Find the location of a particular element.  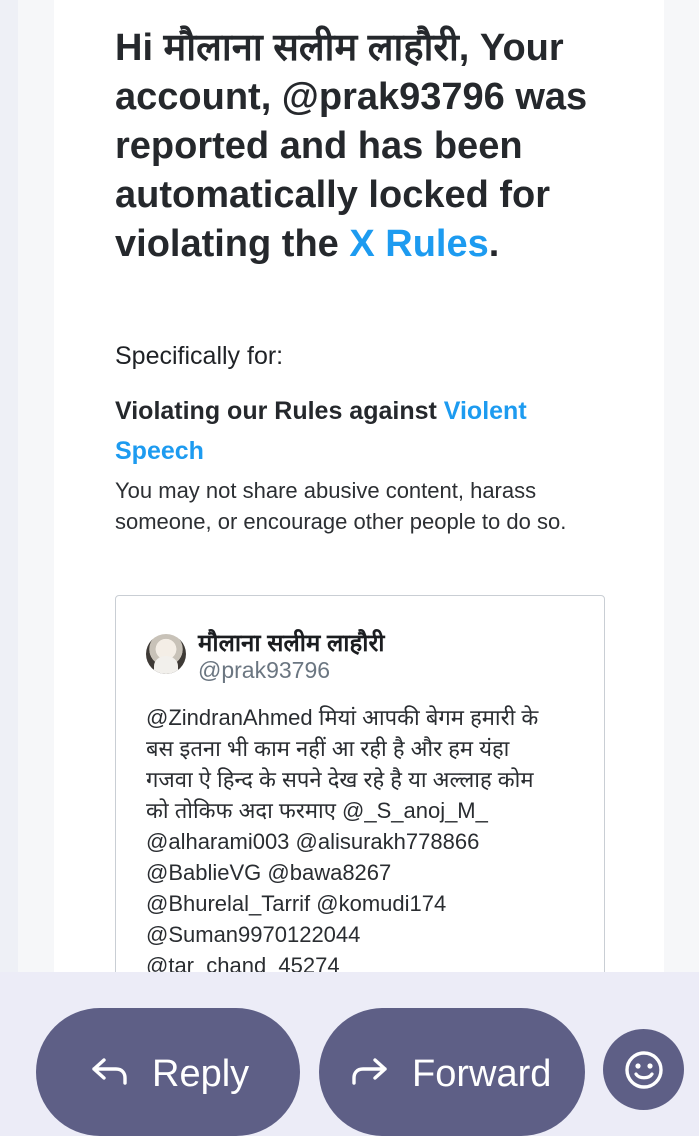

tweet-text-line: @Bhurelal_Tarrif @komudi174 is located at coordinates (296, 903).